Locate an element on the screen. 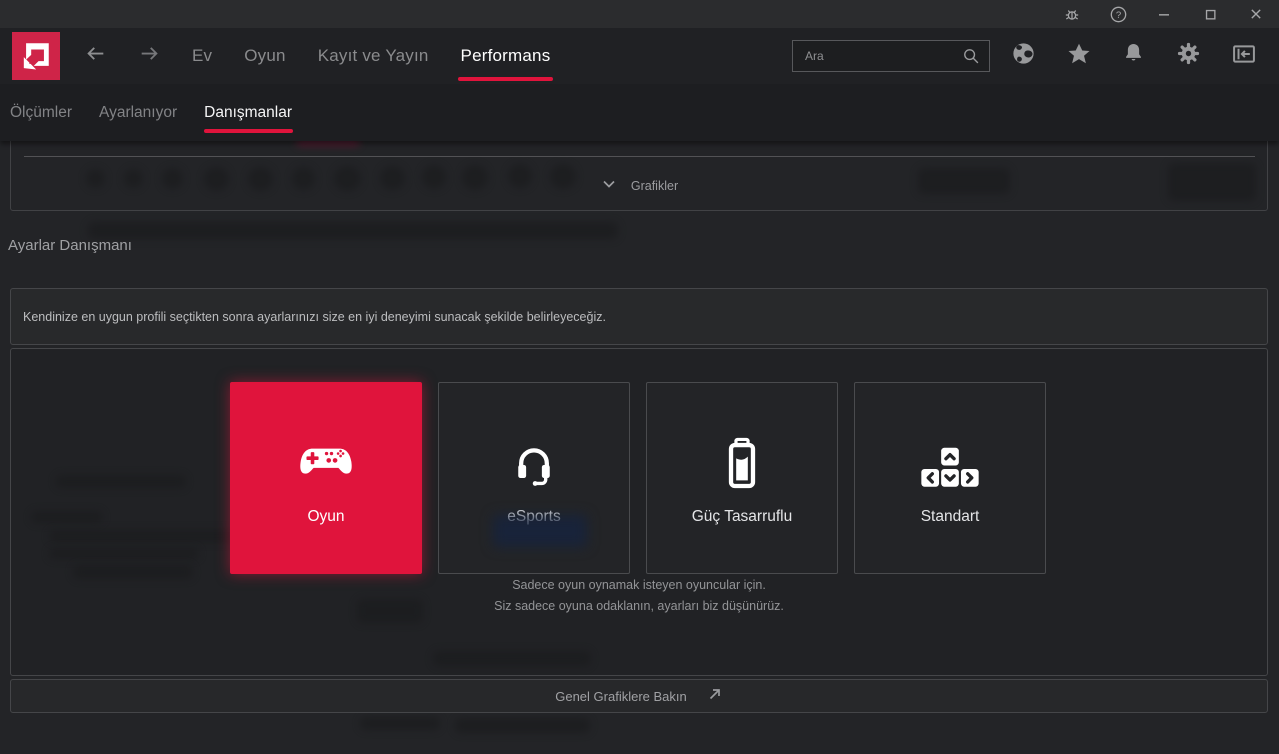  forward-button is located at coordinates (149, 56).